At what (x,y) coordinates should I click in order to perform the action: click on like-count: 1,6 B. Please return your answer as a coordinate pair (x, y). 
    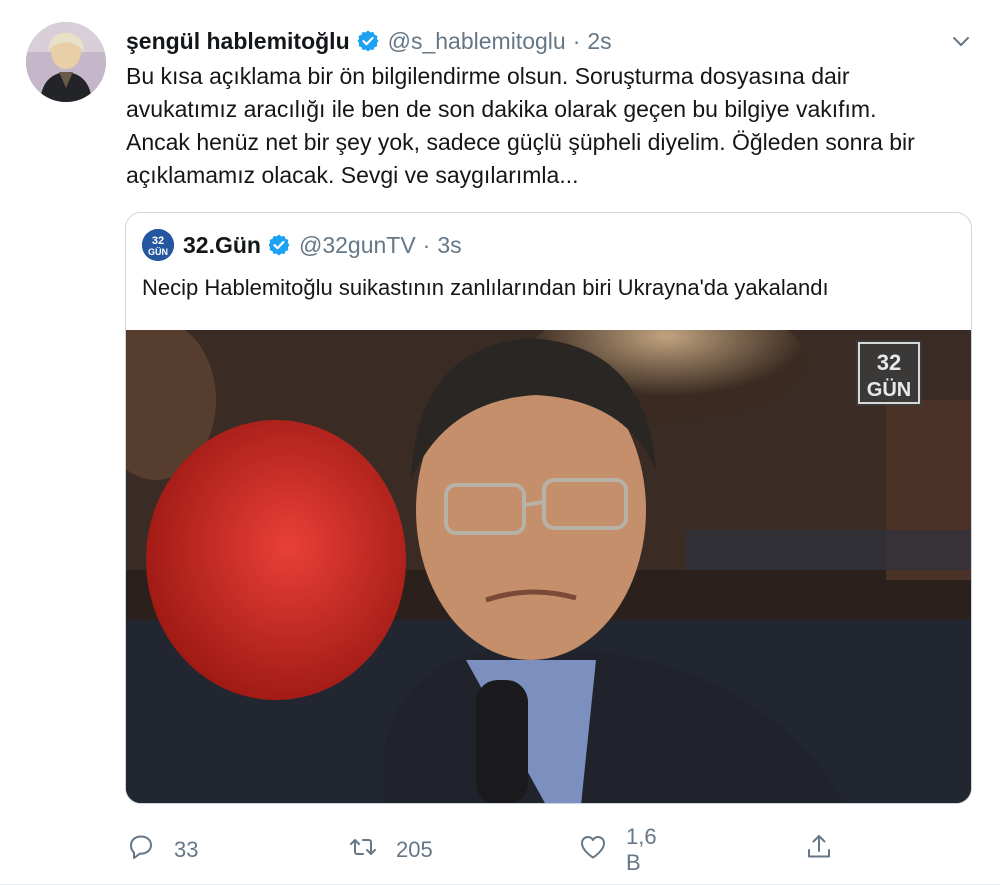
    Looking at the image, I should click on (641, 849).